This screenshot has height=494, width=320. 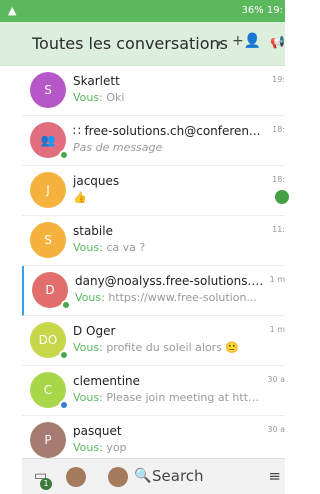 I want to click on conversation-preview: Vous: yop, so click(x=100, y=447).